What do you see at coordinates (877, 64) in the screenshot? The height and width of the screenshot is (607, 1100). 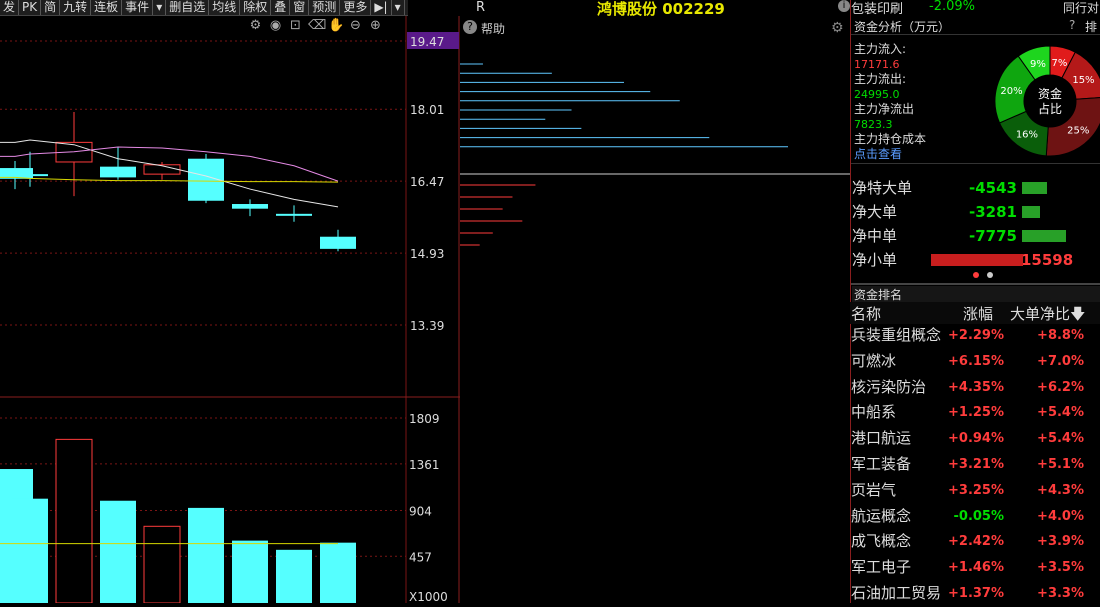 I see `inflow-value: 17171.6` at bounding box center [877, 64].